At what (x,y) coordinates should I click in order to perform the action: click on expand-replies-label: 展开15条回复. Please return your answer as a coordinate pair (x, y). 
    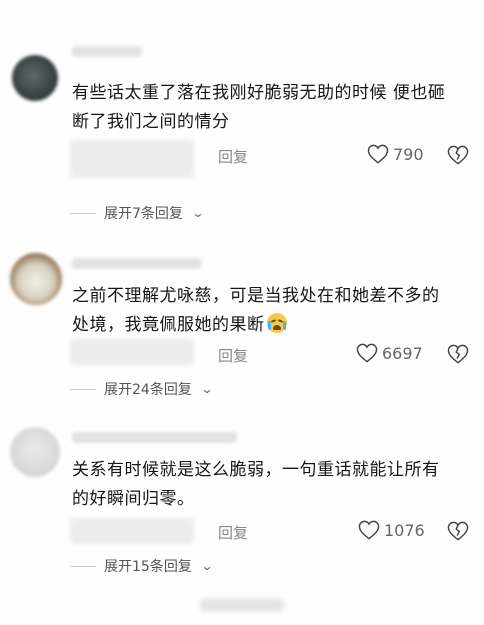
    Looking at the image, I should click on (148, 567).